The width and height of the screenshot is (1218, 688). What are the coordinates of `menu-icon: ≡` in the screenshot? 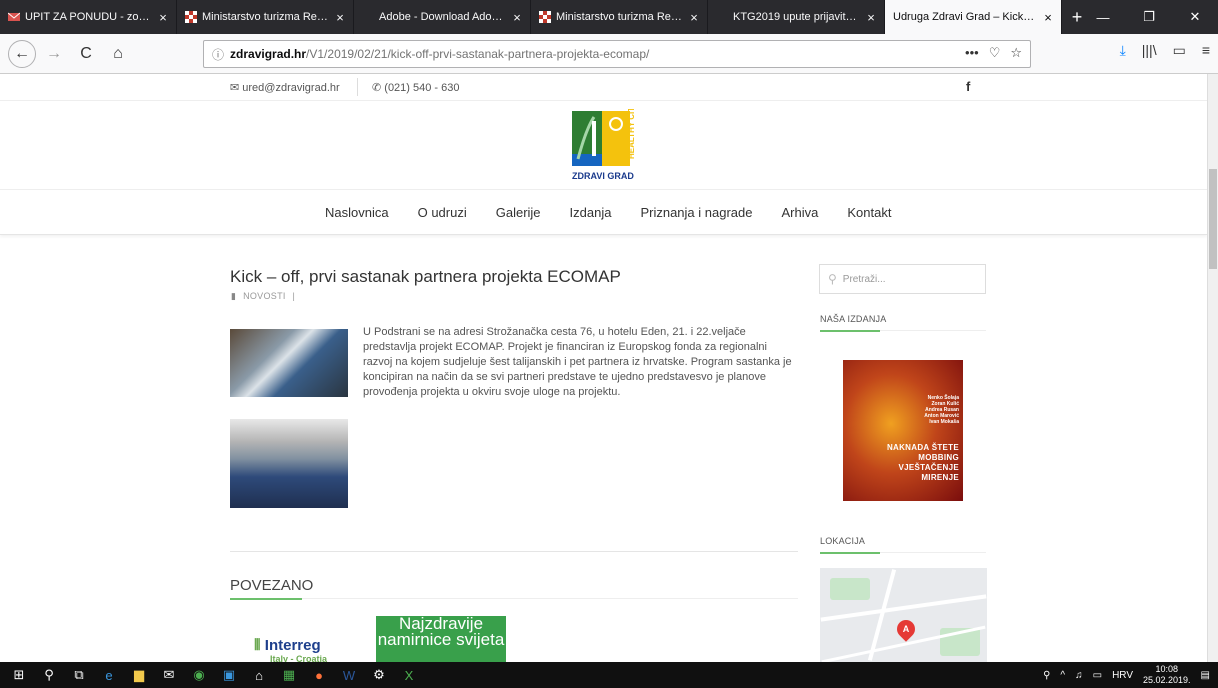 It's located at (1206, 50).